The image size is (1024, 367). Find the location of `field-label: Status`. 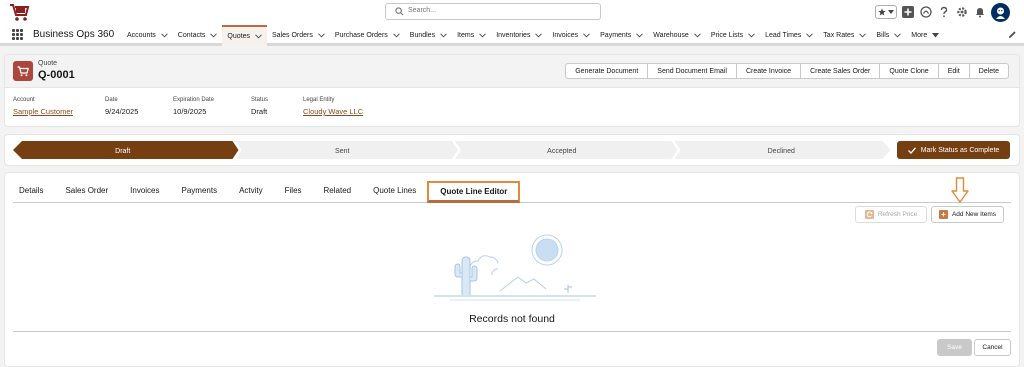

field-label: Status is located at coordinates (260, 100).